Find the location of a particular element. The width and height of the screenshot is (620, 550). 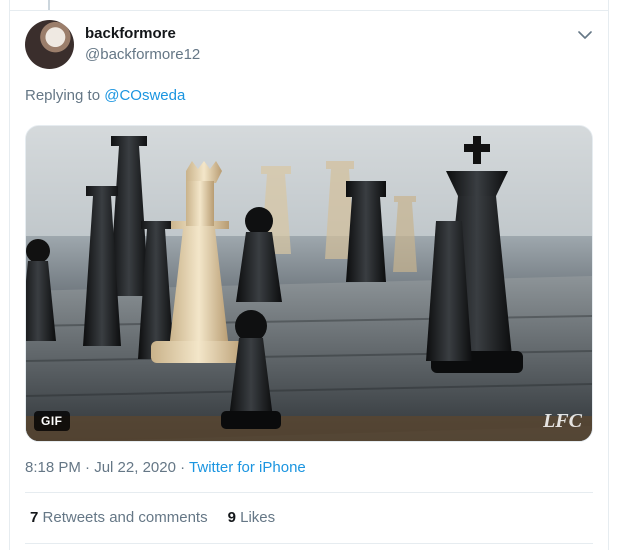

tweet-source-link: Twitter for iPhone is located at coordinates (247, 467).